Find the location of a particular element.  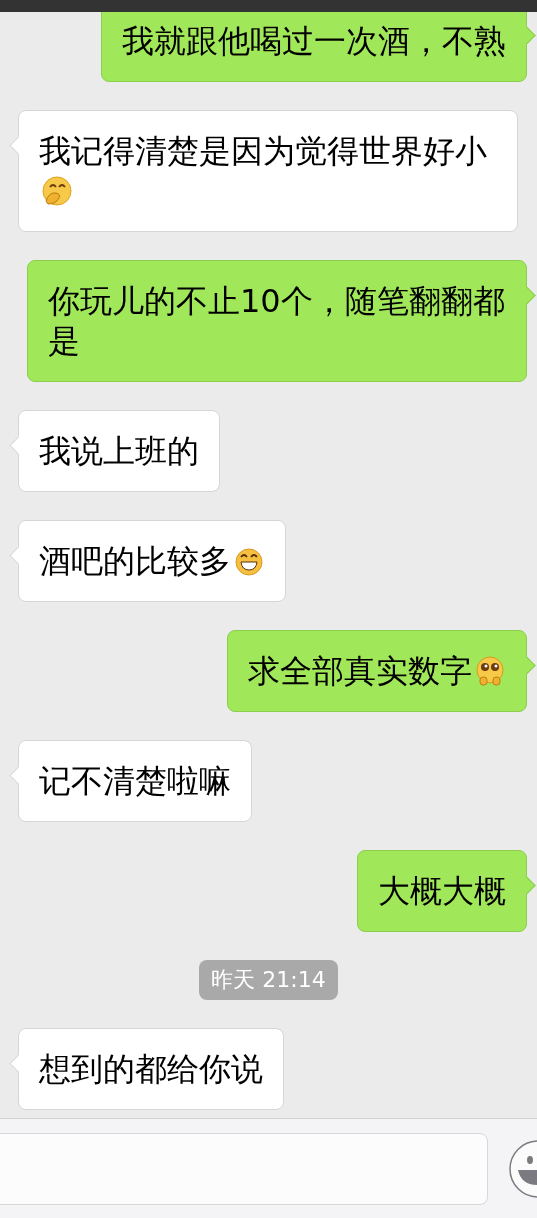

grinning-face-icon is located at coordinates (249, 561).